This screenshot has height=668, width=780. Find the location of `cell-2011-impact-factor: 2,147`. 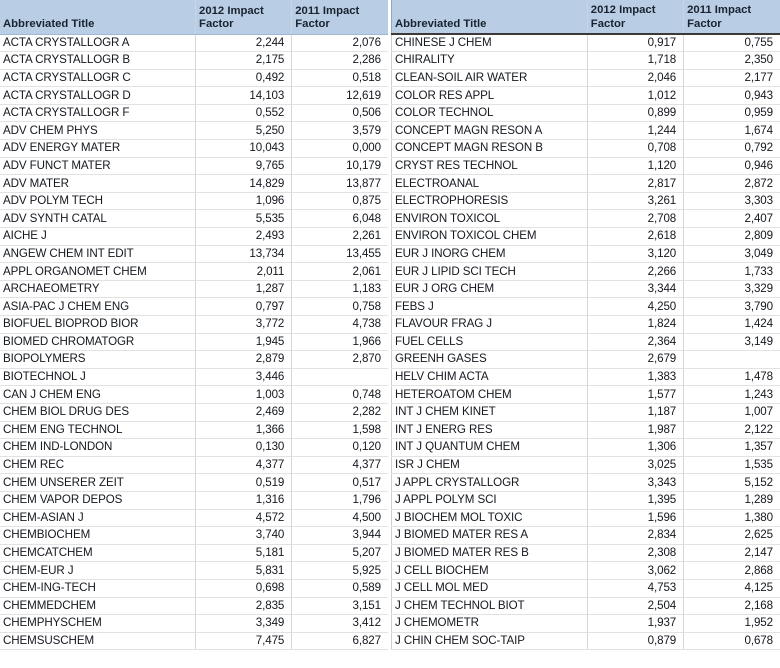

cell-2011-impact-factor: 2,147 is located at coordinates (731, 553).